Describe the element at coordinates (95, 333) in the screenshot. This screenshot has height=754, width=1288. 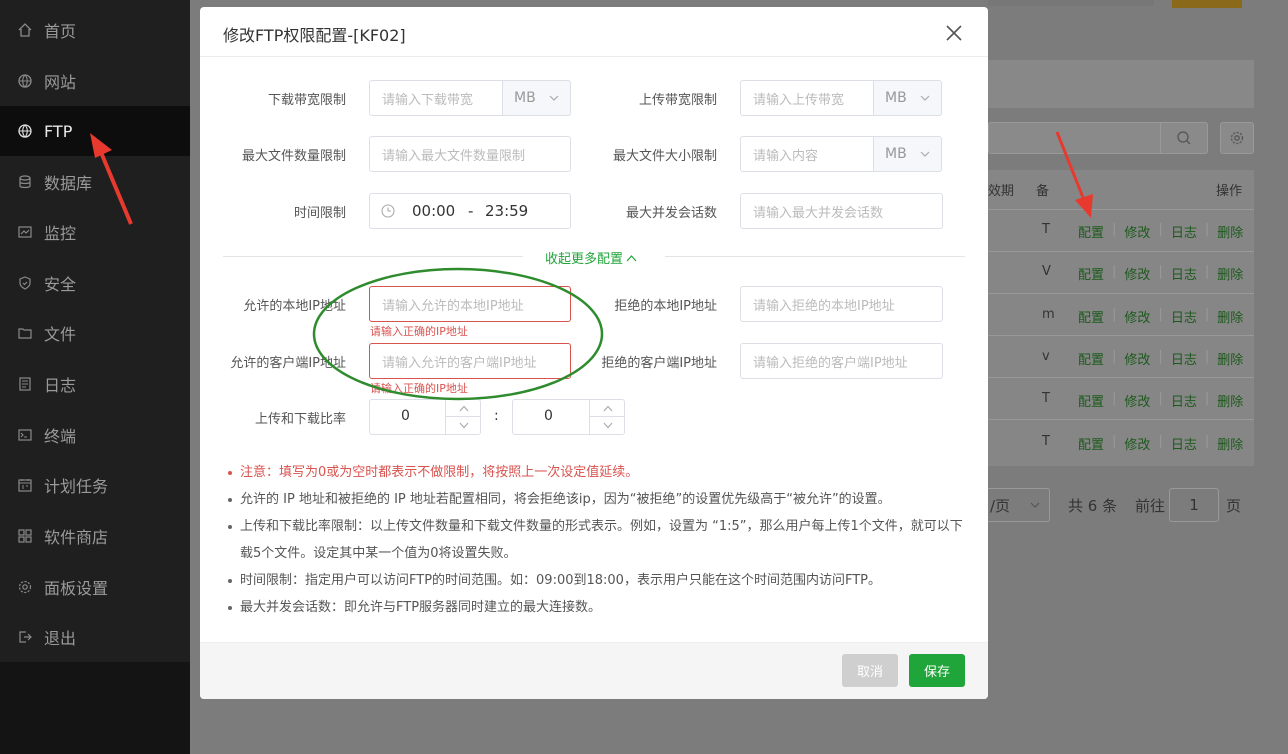
I see `sidebar-item-files: 文件` at that location.